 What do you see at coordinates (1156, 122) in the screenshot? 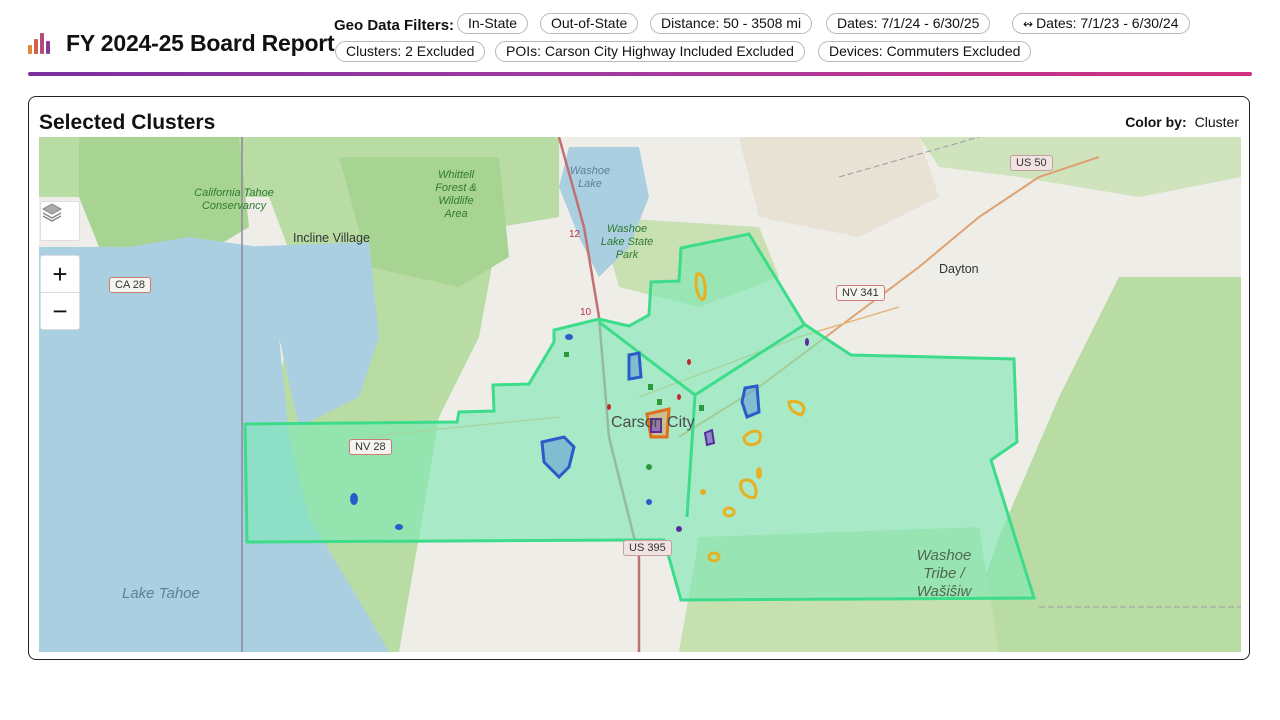
I see `color-by-label: Color by:` at bounding box center [1156, 122].